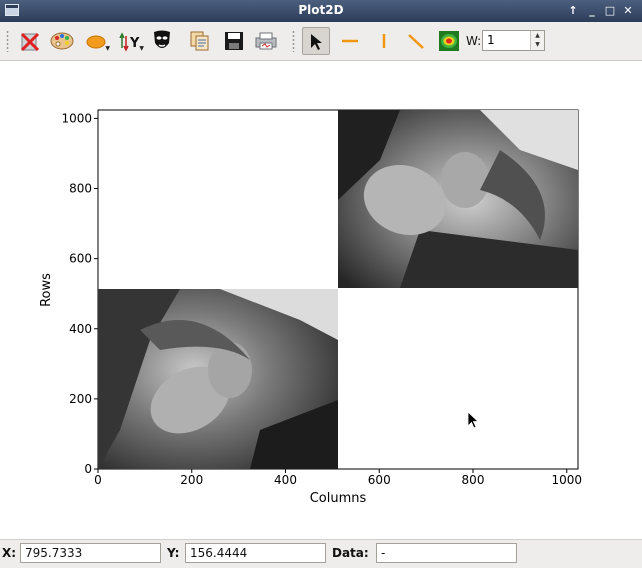 The height and width of the screenshot is (568, 642). What do you see at coordinates (76, 118) in the screenshot?
I see `y-tick-label: 1000` at bounding box center [76, 118].